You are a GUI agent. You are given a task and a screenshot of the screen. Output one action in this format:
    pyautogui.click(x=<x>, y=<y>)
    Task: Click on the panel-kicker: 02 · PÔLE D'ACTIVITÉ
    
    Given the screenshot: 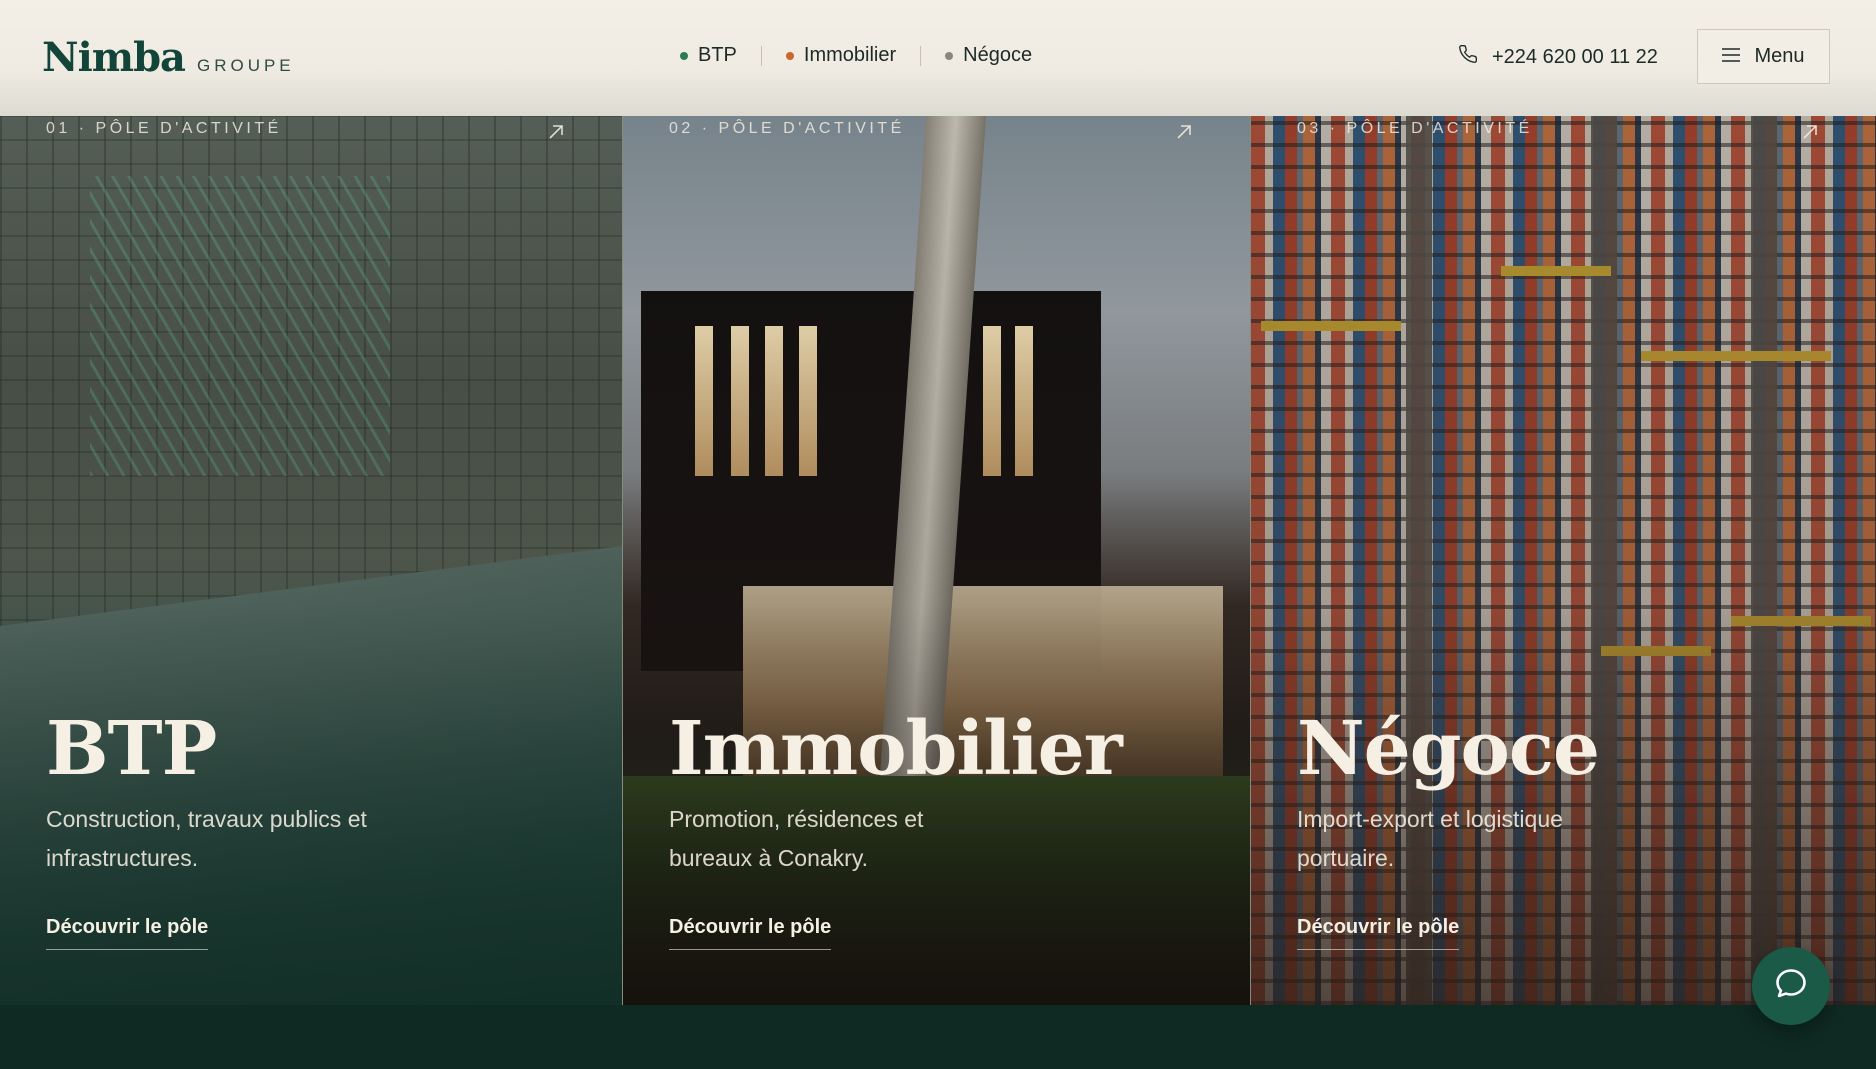 What is the action you would take?
    pyautogui.click(x=787, y=128)
    